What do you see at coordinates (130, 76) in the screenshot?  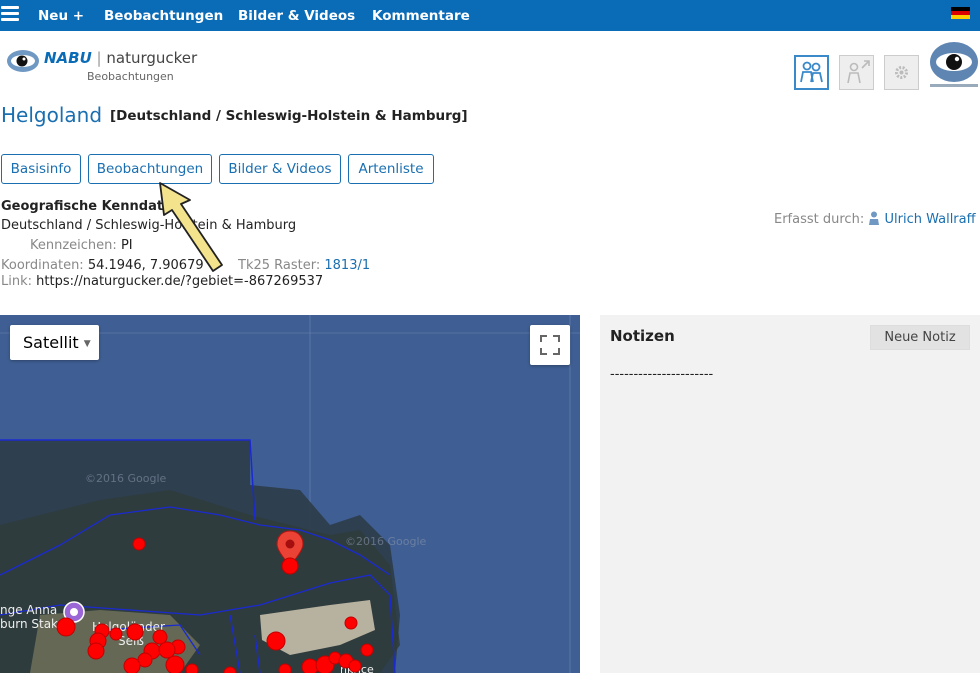 I see `logo-subtitle: Beobachtungen` at bounding box center [130, 76].